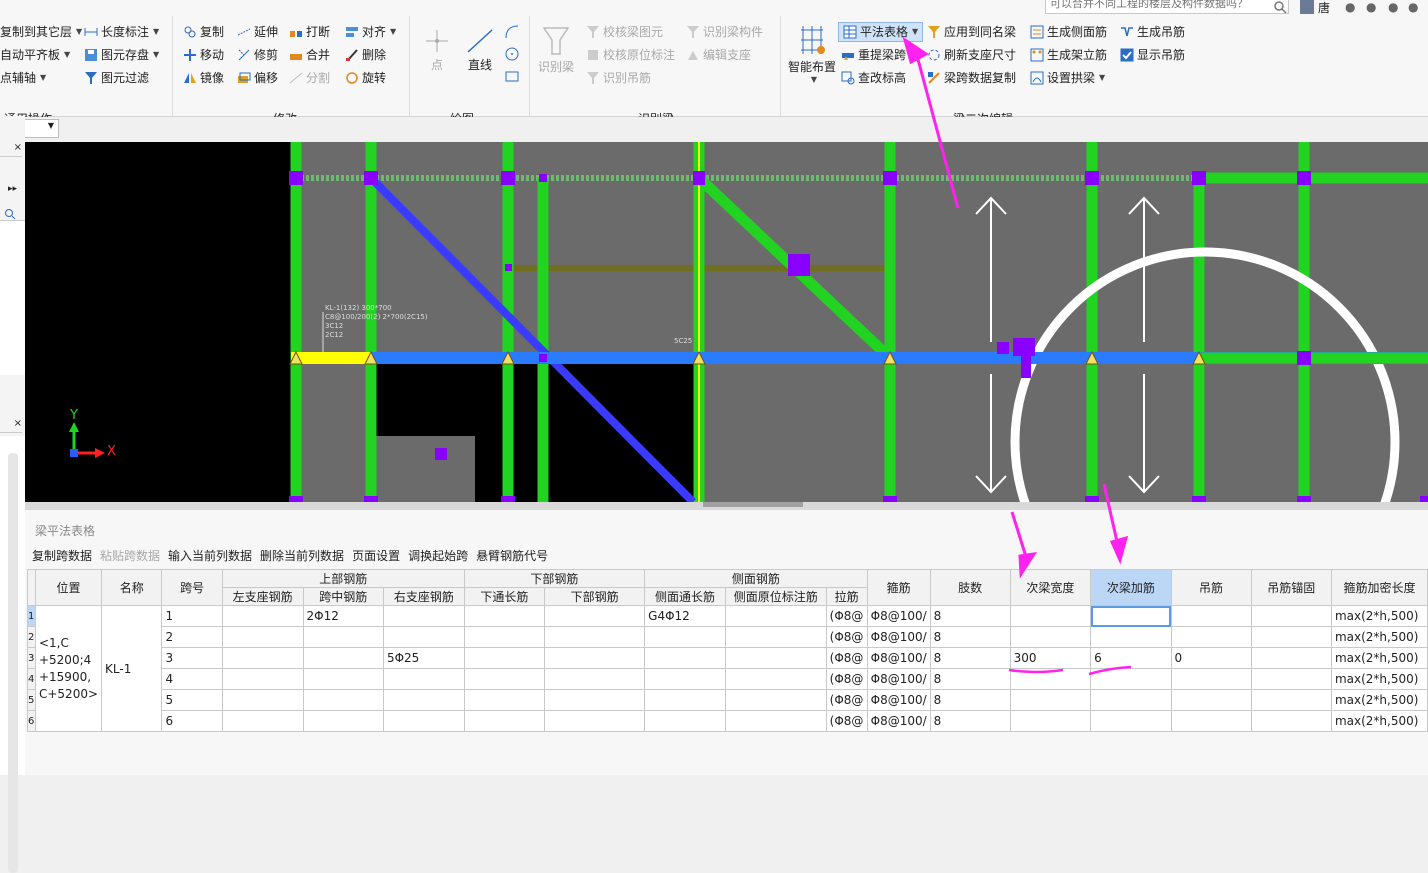  Describe the element at coordinates (132, 587) in the screenshot. I see `col-name: 名称` at that location.